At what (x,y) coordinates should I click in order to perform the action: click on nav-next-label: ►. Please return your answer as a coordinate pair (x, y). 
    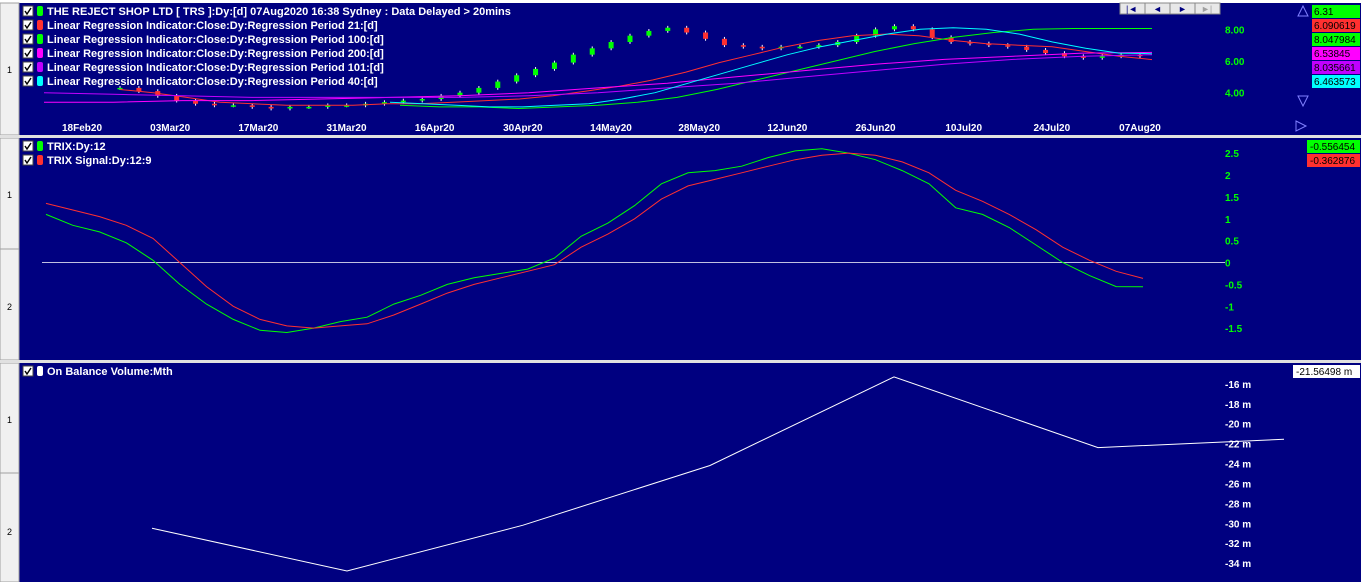
    Looking at the image, I should click on (1182, 9).